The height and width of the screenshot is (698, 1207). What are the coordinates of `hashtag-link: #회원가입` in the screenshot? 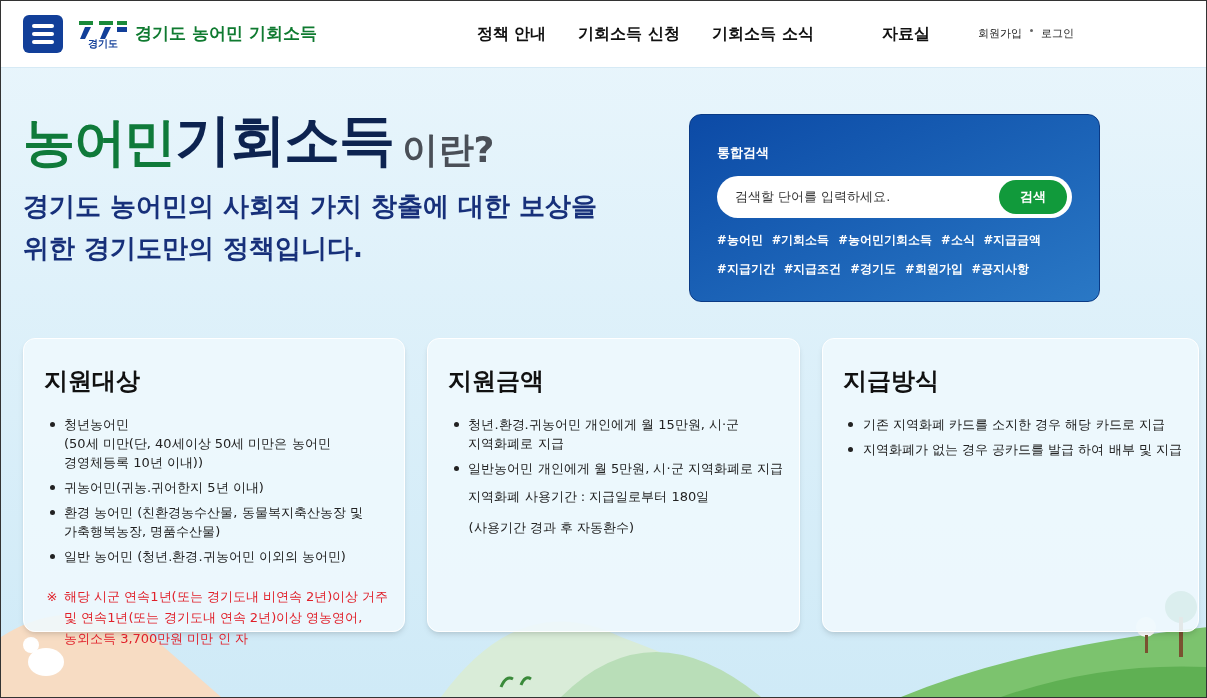 It's located at (933, 269).